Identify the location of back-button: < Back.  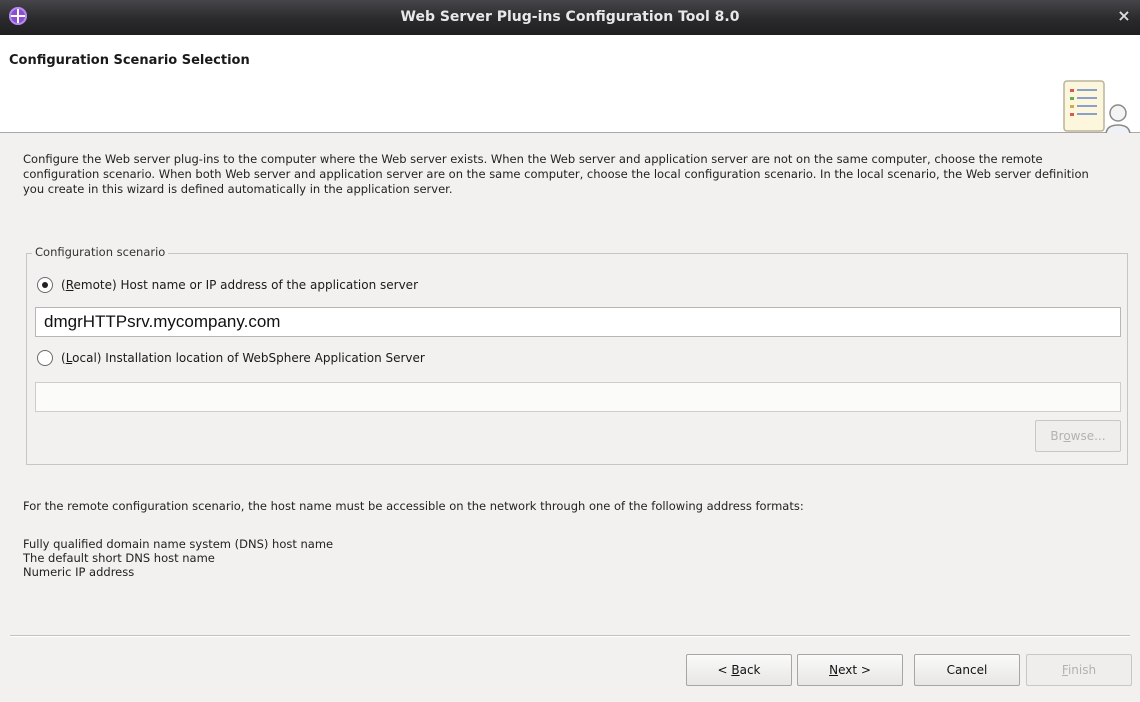
(739, 670).